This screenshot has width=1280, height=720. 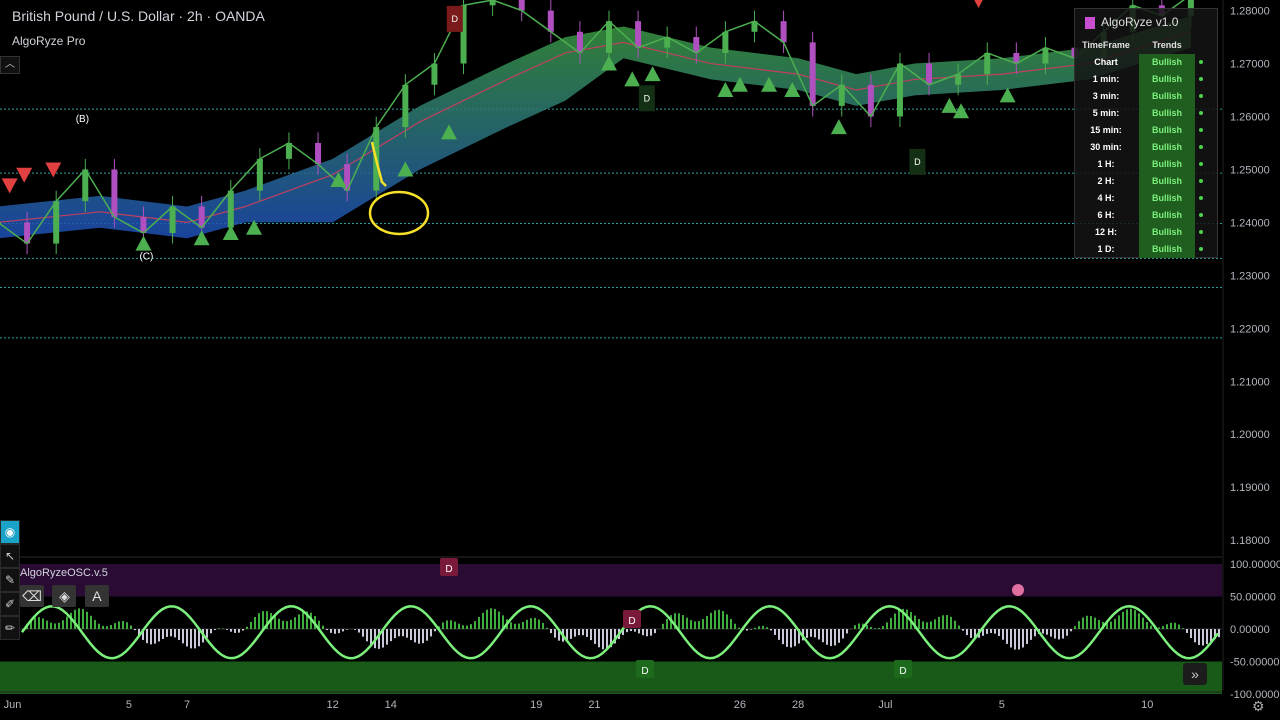 I want to click on oscillator-label: AlgoRyzeOSC.v.5, so click(x=64, y=573).